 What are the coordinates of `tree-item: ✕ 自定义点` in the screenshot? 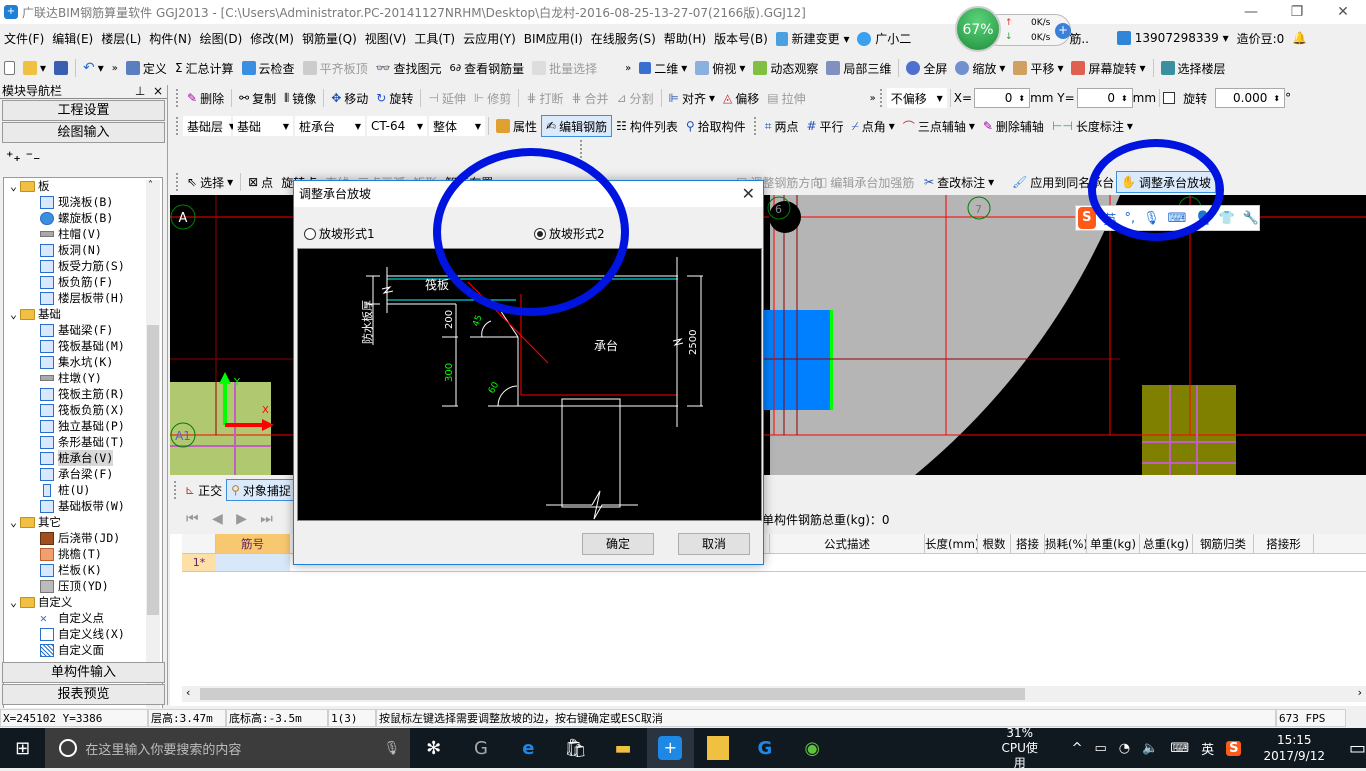 It's located at (83, 618).